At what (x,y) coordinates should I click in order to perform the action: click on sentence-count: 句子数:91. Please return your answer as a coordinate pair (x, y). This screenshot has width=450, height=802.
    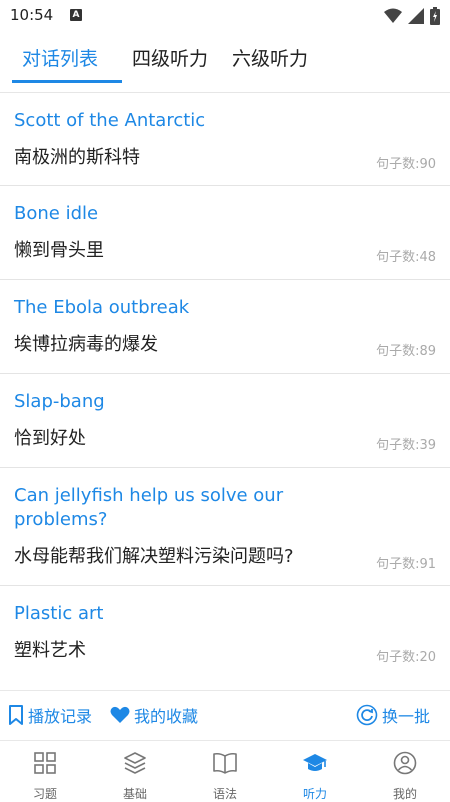
    Looking at the image, I should click on (406, 564).